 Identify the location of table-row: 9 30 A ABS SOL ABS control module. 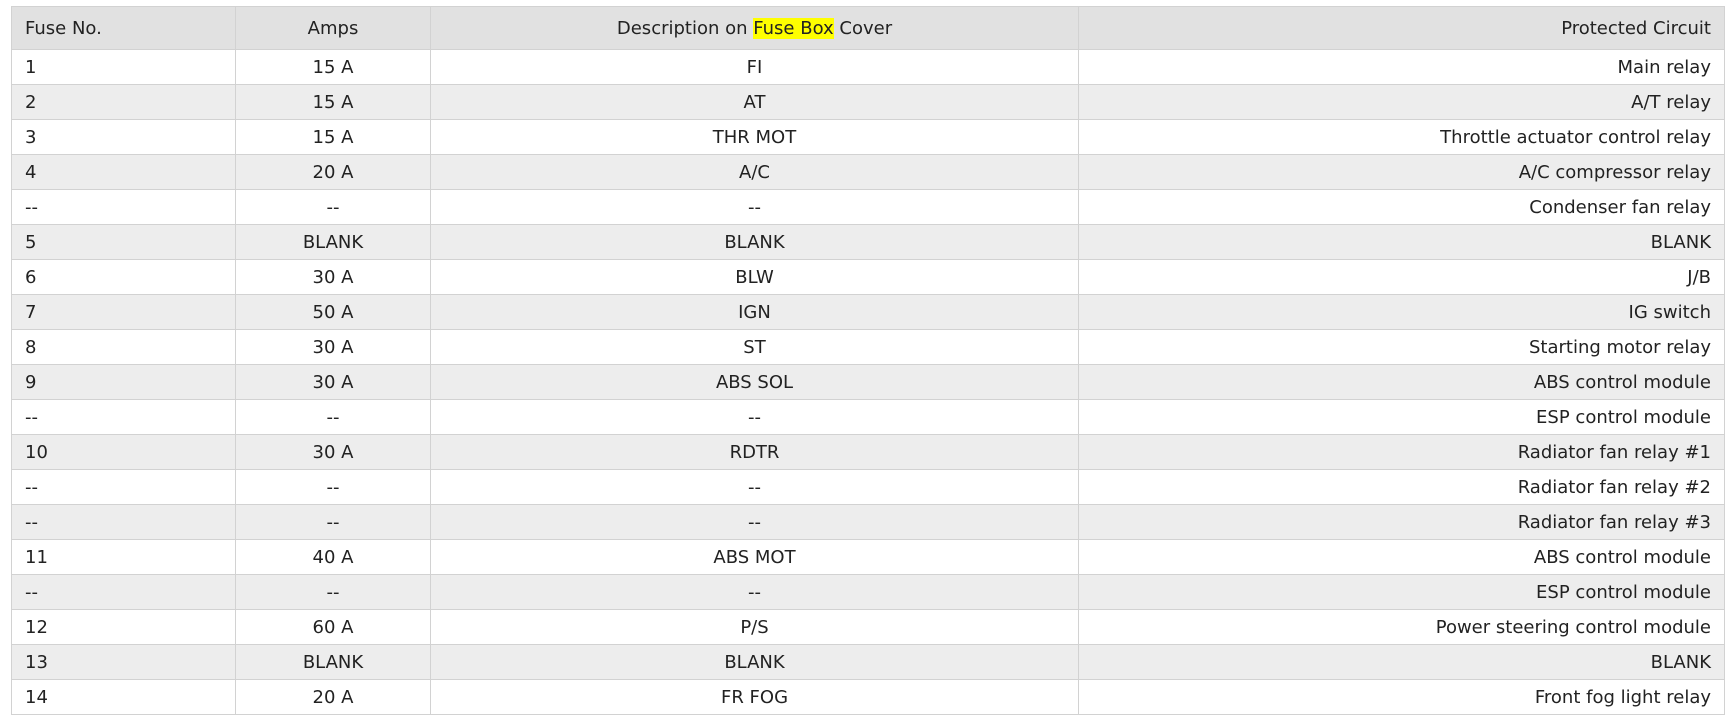
(868, 382).